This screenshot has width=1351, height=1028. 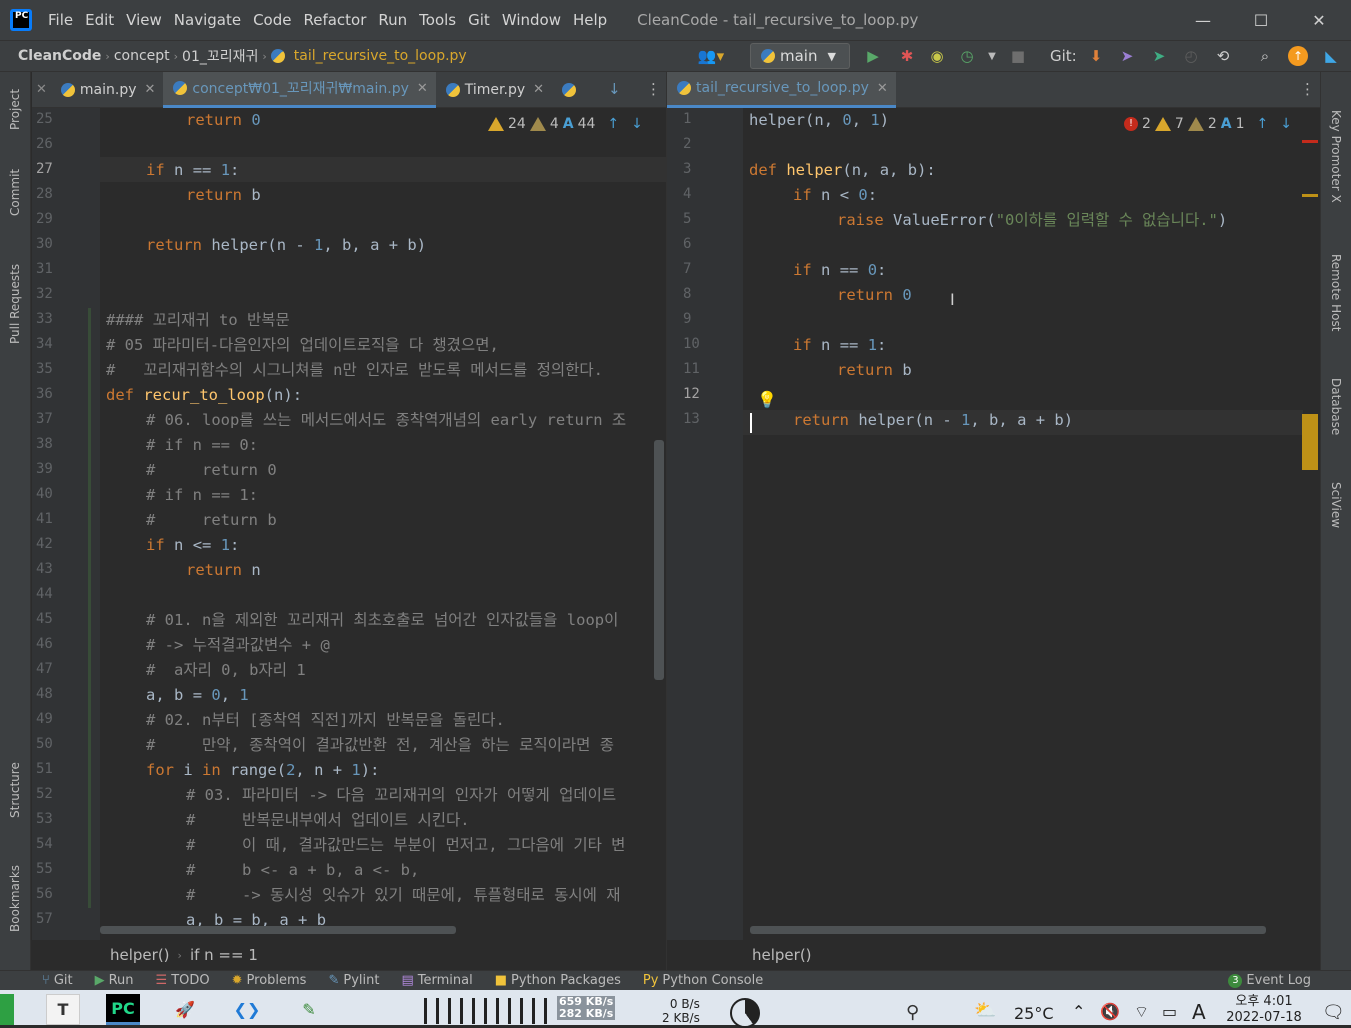 What do you see at coordinates (334, 20) in the screenshot?
I see `menu-refactor: Refactor` at bounding box center [334, 20].